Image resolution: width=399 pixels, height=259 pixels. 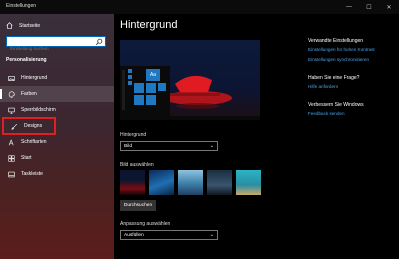 What do you see at coordinates (349, 7) in the screenshot?
I see `minimize-button: —` at bounding box center [349, 7].